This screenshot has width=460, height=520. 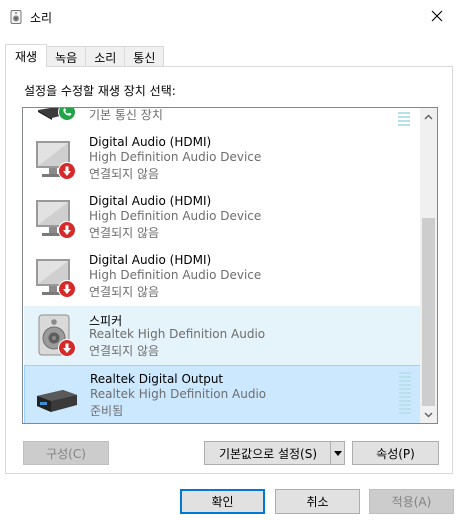 I want to click on digital-output-icon, so click(x=57, y=401).